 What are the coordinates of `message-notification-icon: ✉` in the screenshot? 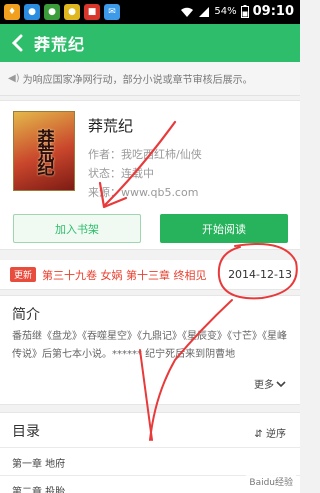 It's located at (112, 12).